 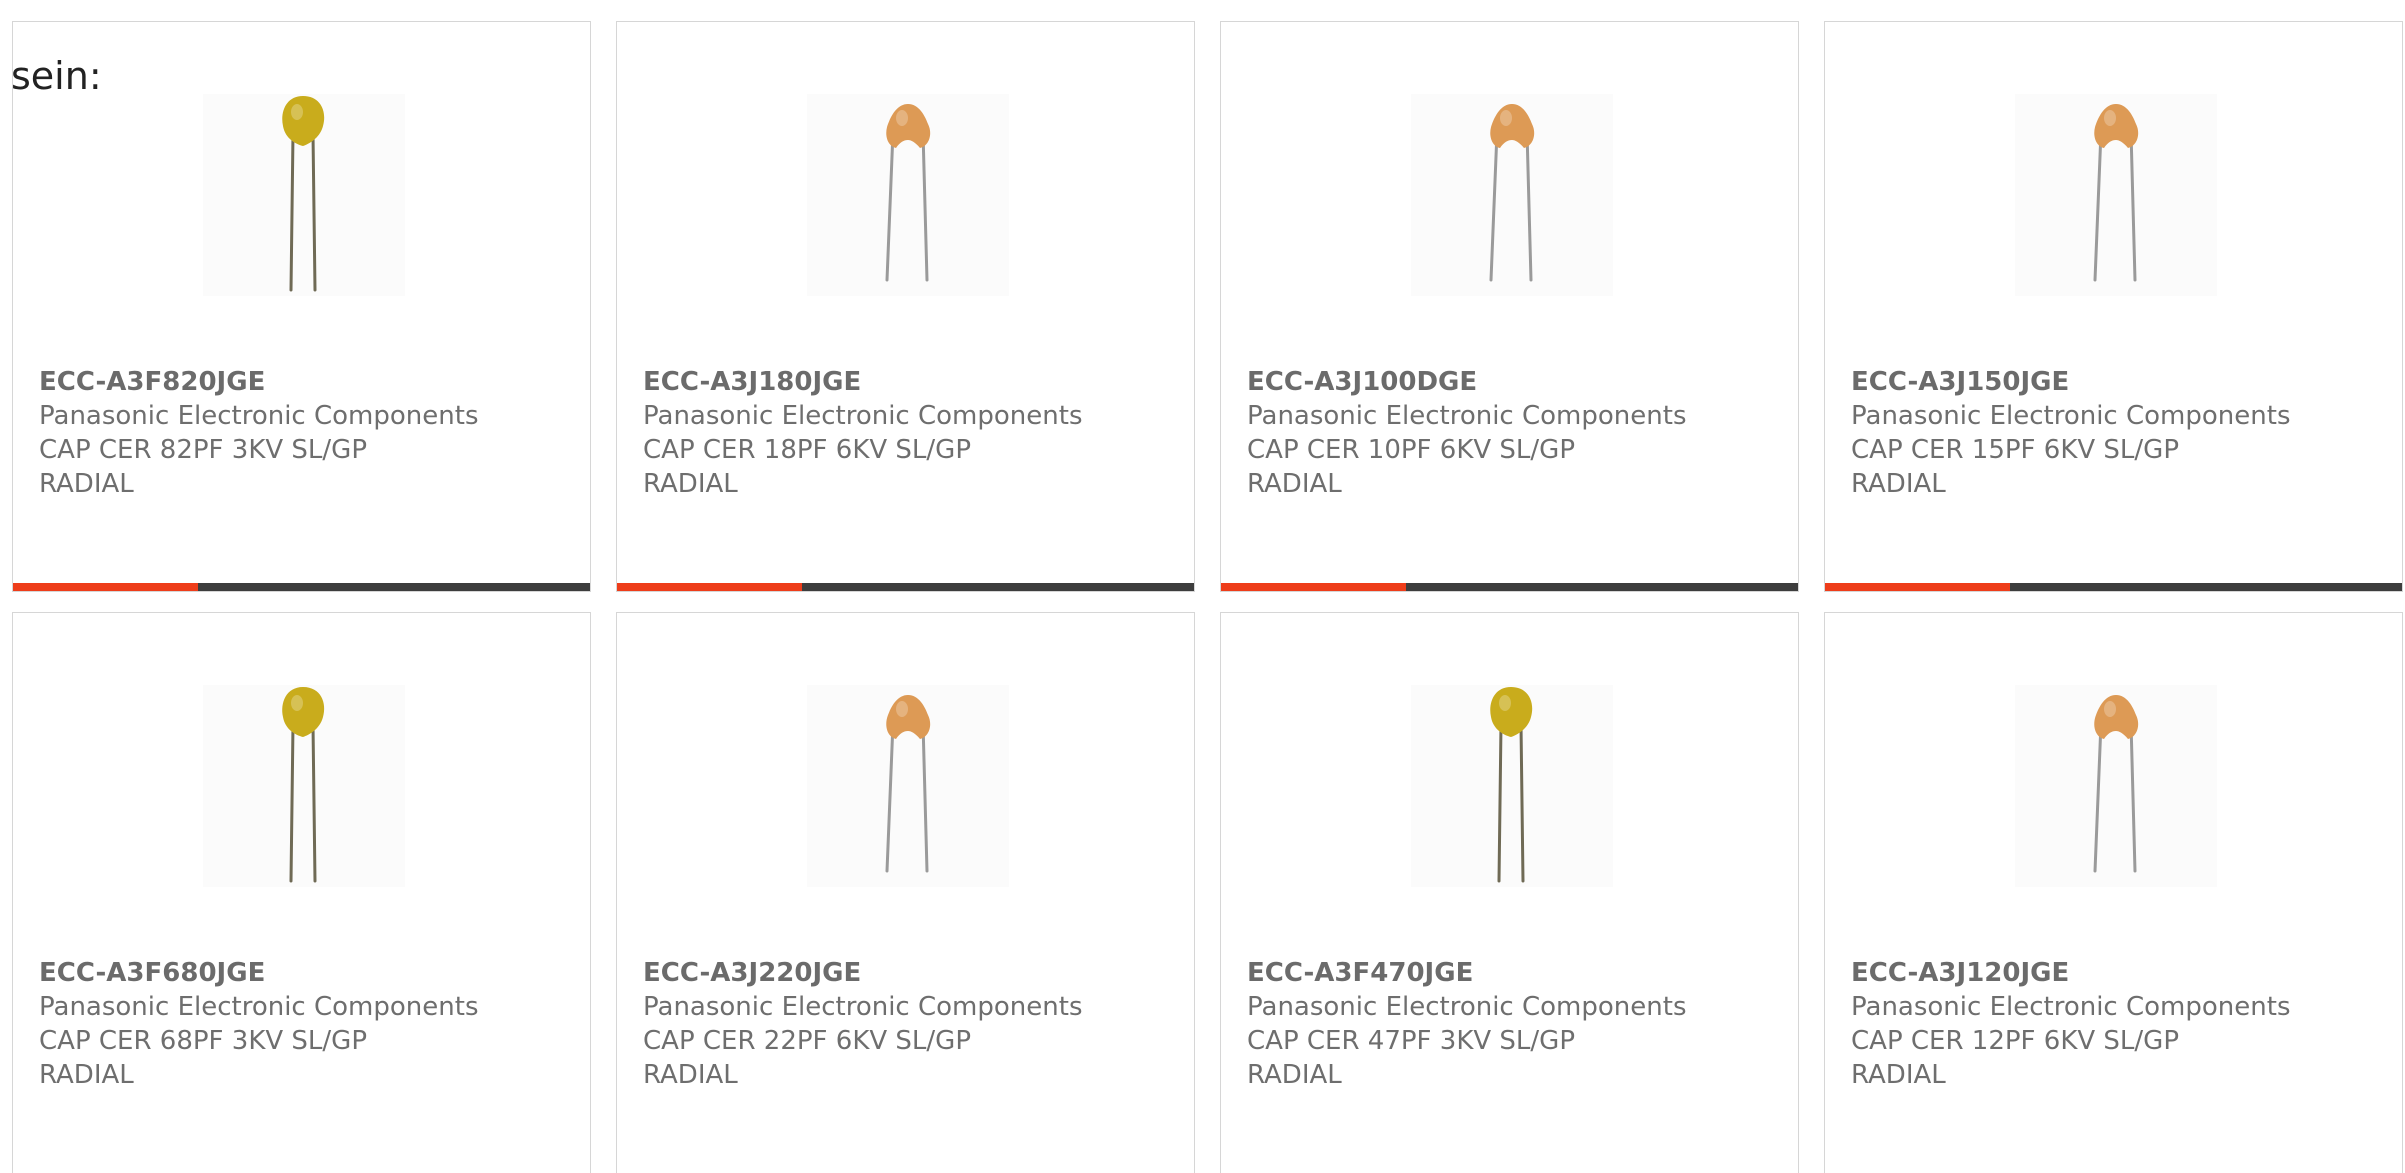 What do you see at coordinates (1411, 467) in the screenshot?
I see `product-description: CAP CER 10PF 6KV SL/GP RADIAL` at bounding box center [1411, 467].